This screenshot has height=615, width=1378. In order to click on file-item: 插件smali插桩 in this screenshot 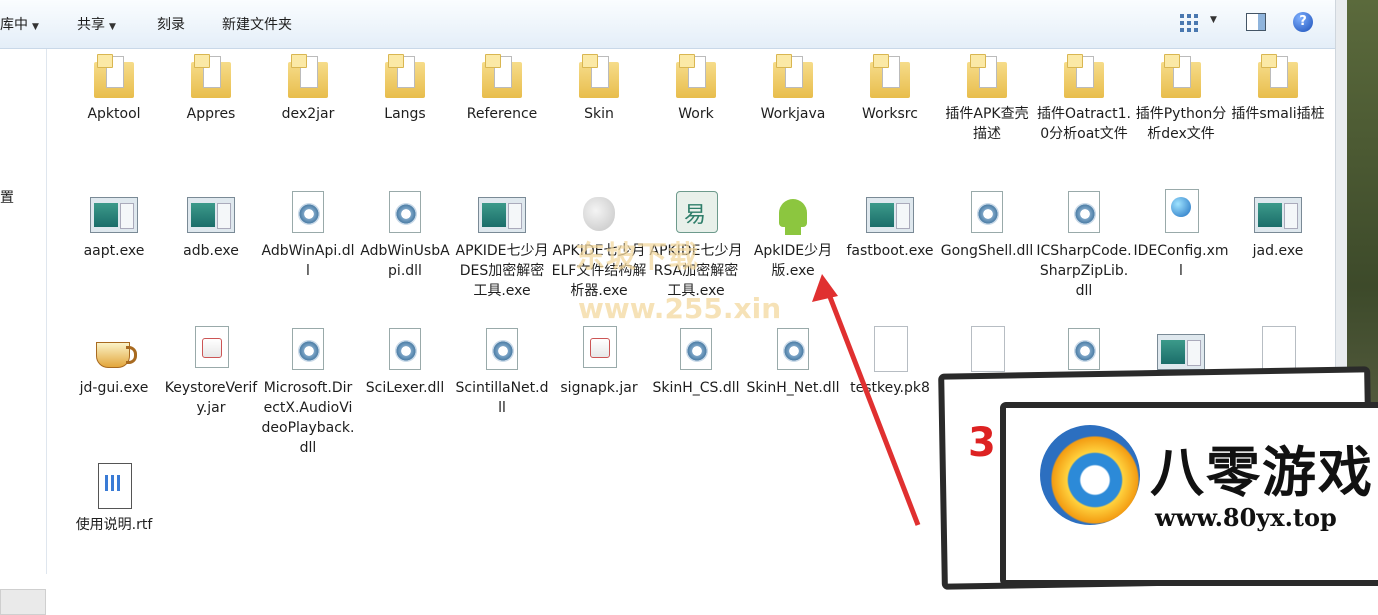, I will do `click(1278, 87)`.